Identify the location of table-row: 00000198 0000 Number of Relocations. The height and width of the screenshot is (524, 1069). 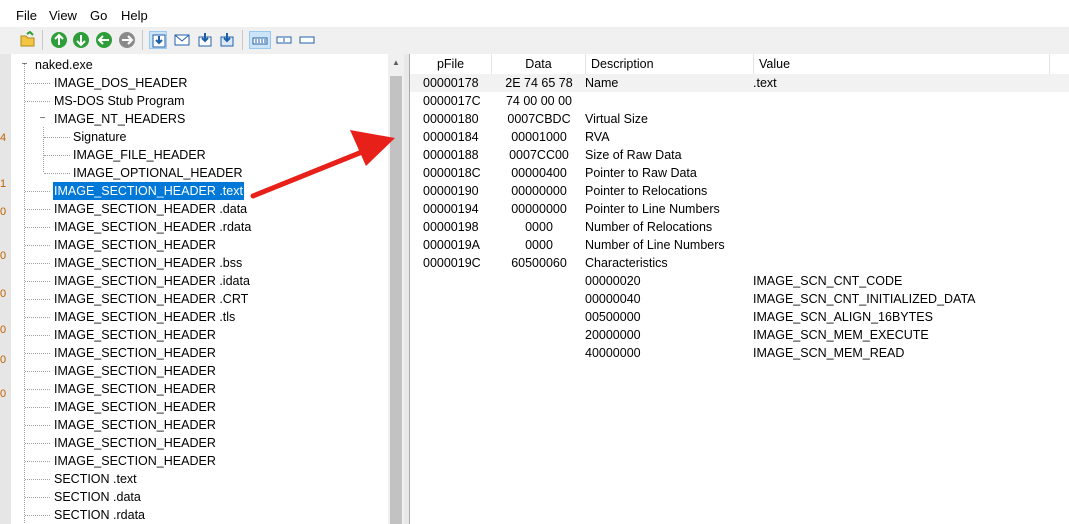
(739, 227).